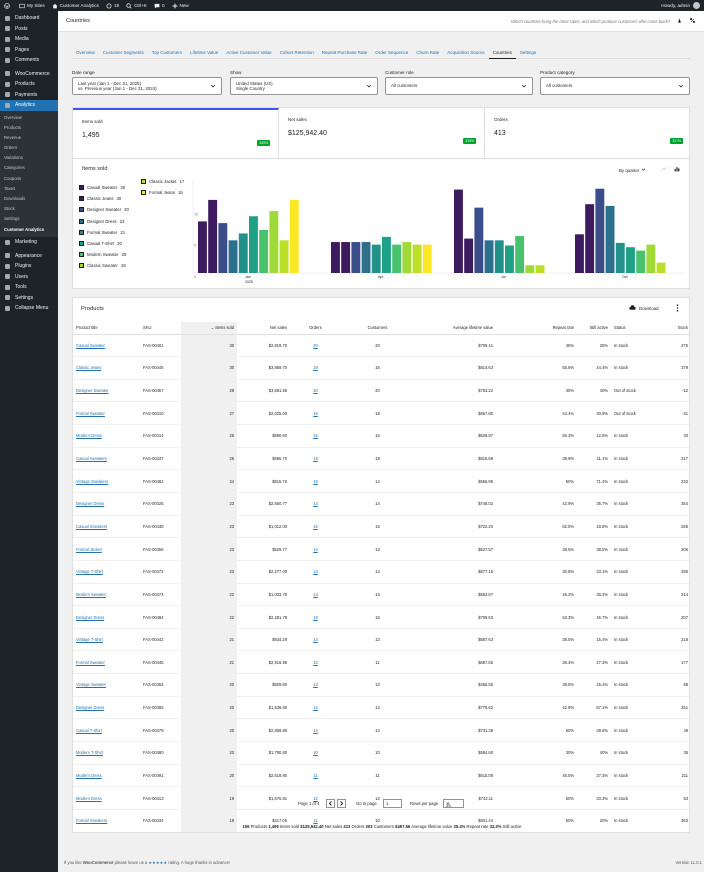 The height and width of the screenshot is (872, 704). I want to click on legend-item: Designer Sweater 20, so click(104, 210).